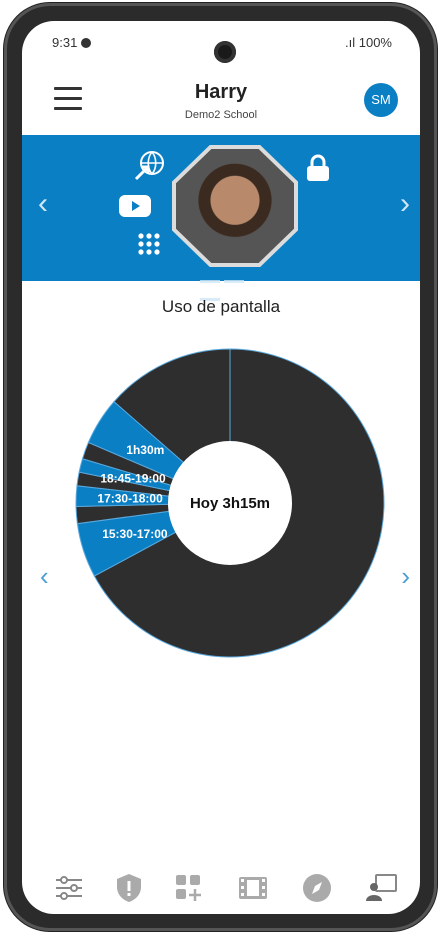 The height and width of the screenshot is (936, 443). Describe the element at coordinates (318, 168) in the screenshot. I see `lock-icon` at that location.